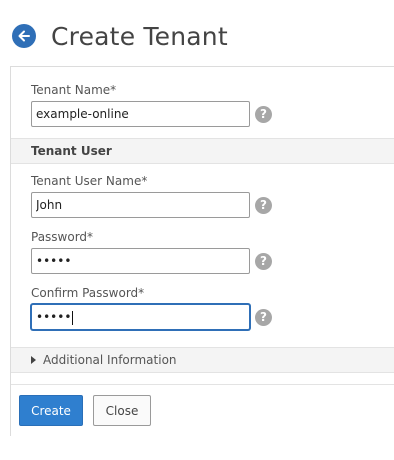 This screenshot has height=460, width=394. What do you see at coordinates (62, 237) in the screenshot?
I see `password-label: Password*` at bounding box center [62, 237].